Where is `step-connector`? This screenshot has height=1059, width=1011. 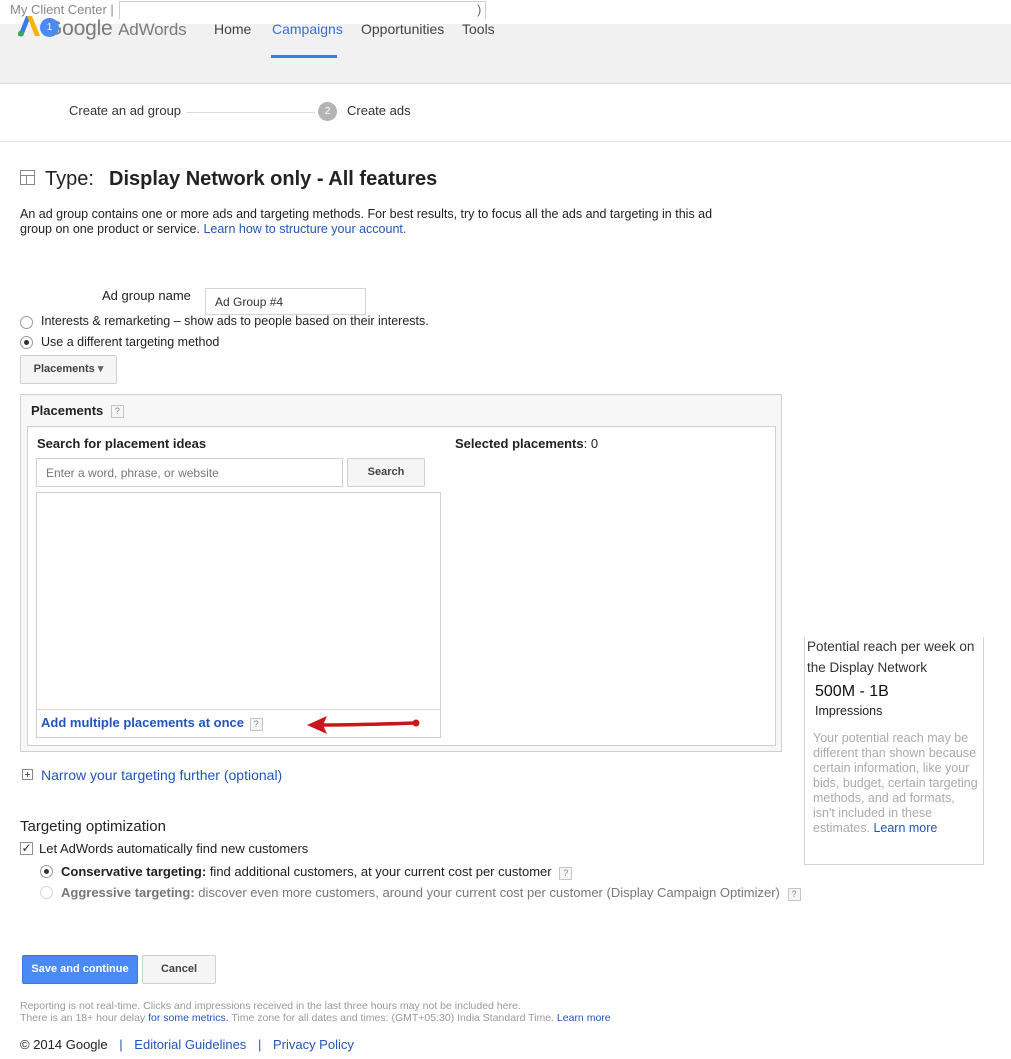 step-connector is located at coordinates (251, 112).